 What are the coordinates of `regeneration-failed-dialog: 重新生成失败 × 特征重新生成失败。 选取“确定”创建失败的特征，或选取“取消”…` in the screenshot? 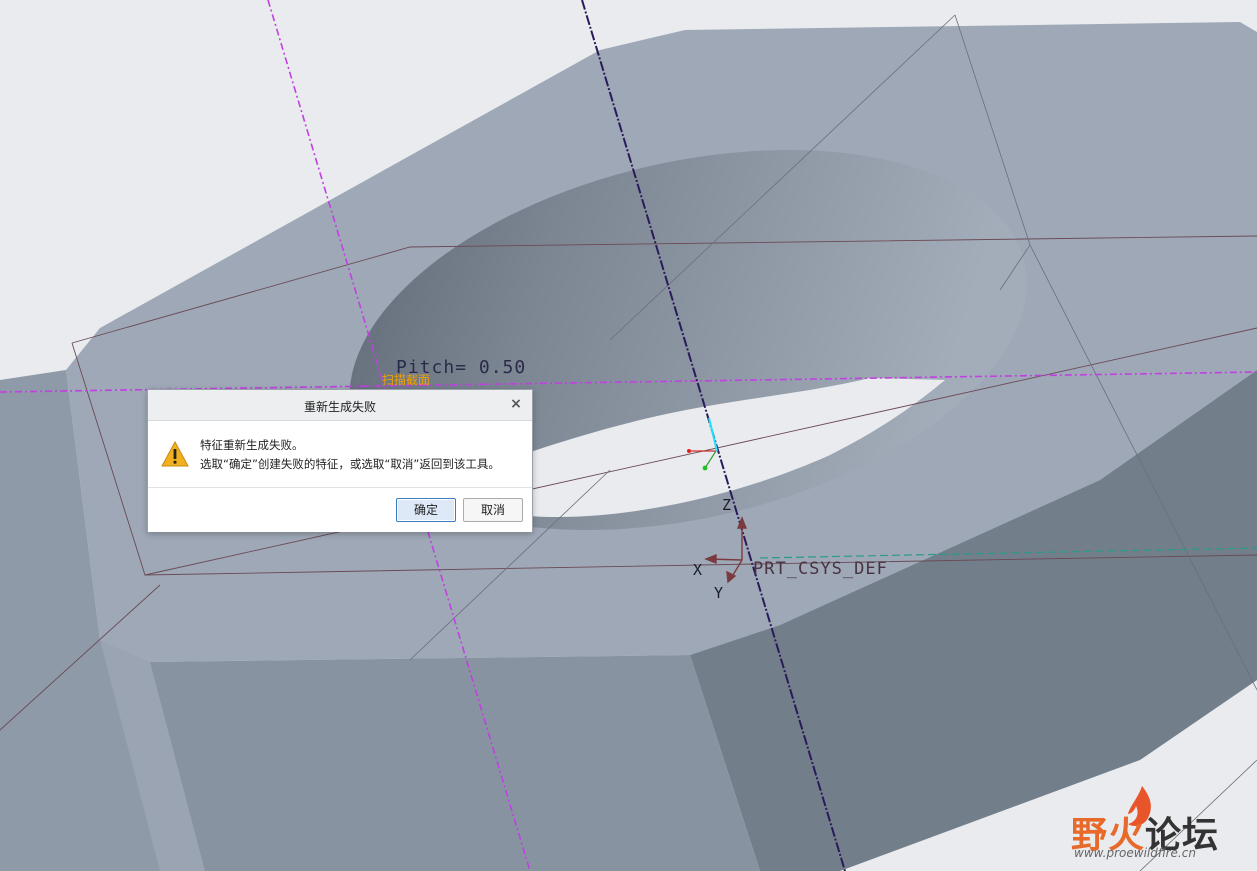 It's located at (340, 460).